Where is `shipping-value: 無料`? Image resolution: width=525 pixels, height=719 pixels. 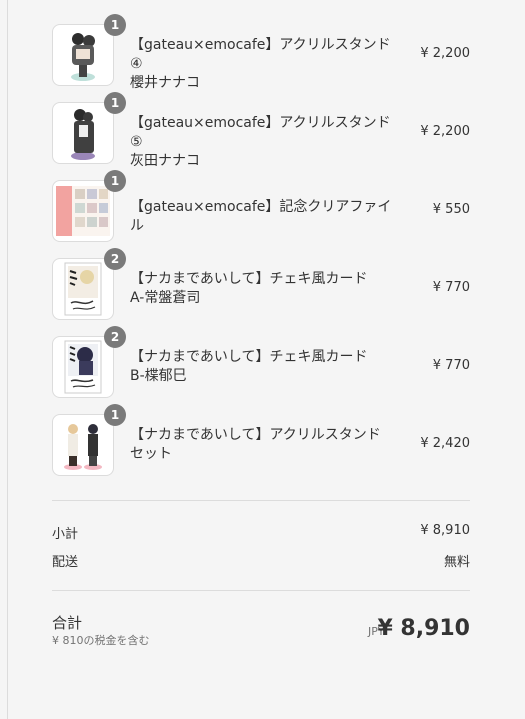
shipping-value: 無料 is located at coordinates (456, 562).